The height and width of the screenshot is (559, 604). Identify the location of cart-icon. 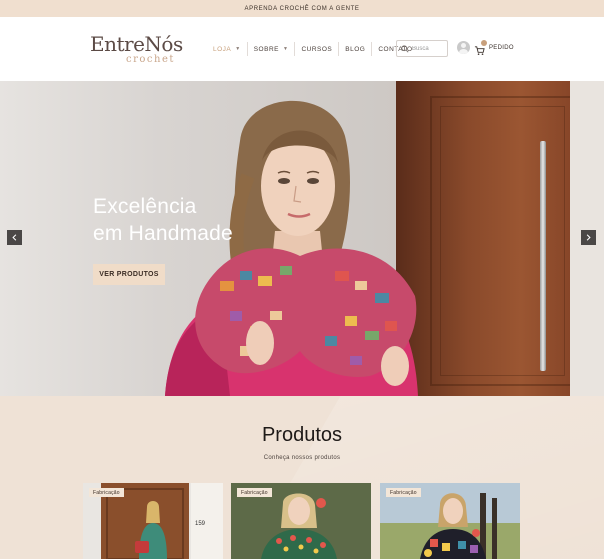
(480, 47).